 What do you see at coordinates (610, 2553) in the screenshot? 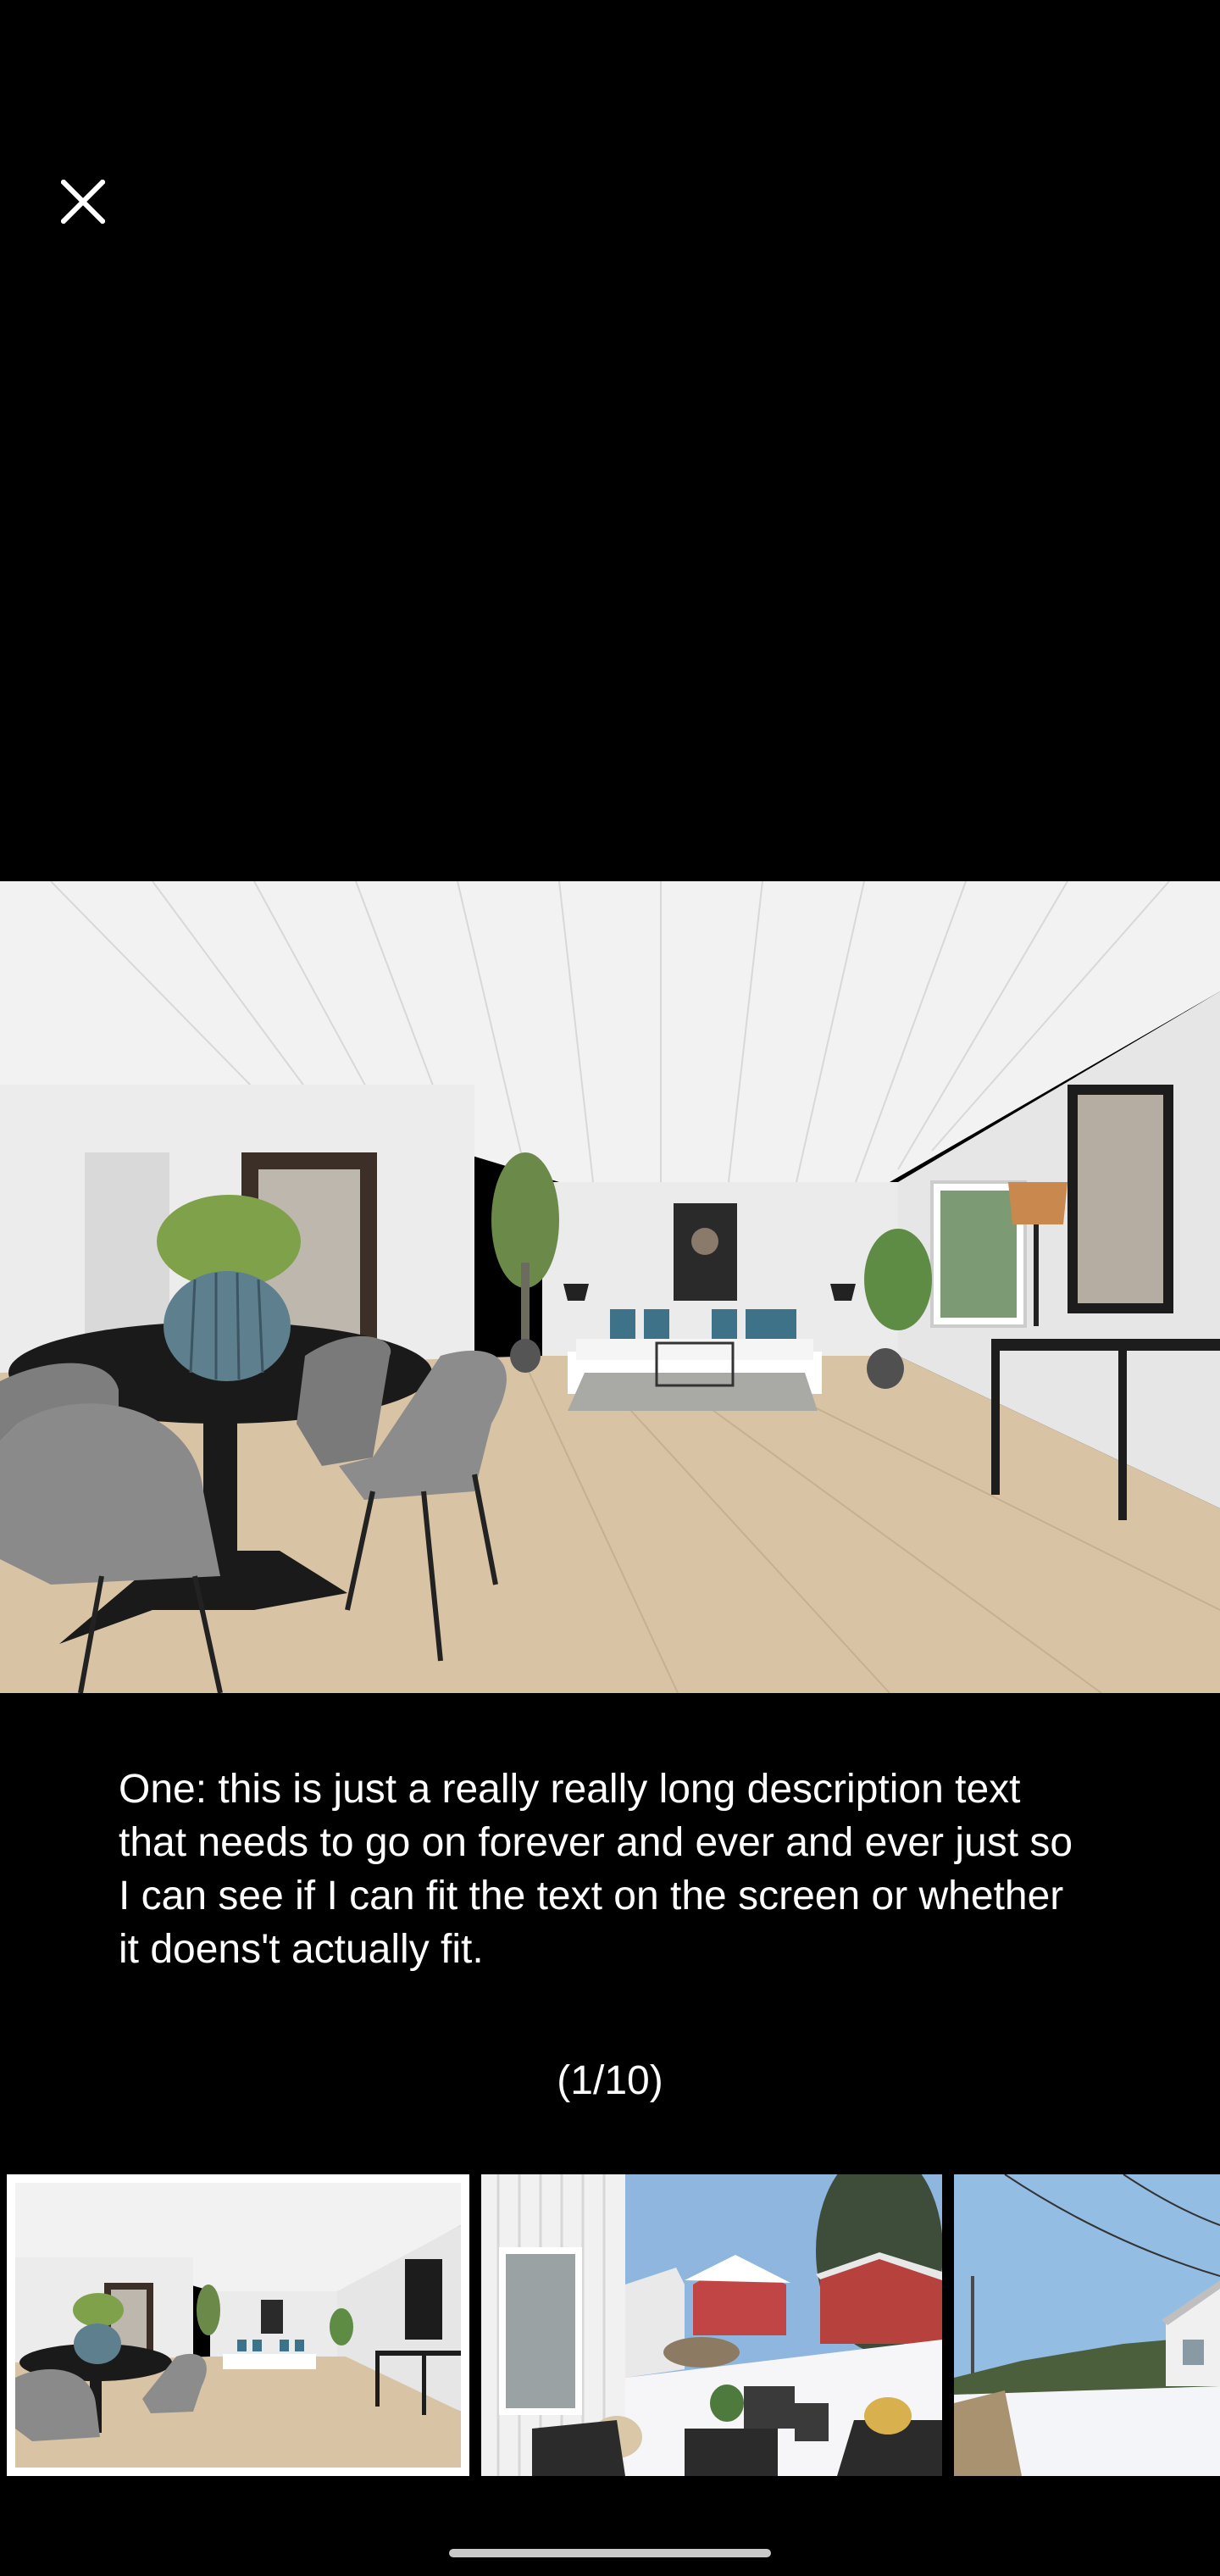
I see `home-indicator` at bounding box center [610, 2553].